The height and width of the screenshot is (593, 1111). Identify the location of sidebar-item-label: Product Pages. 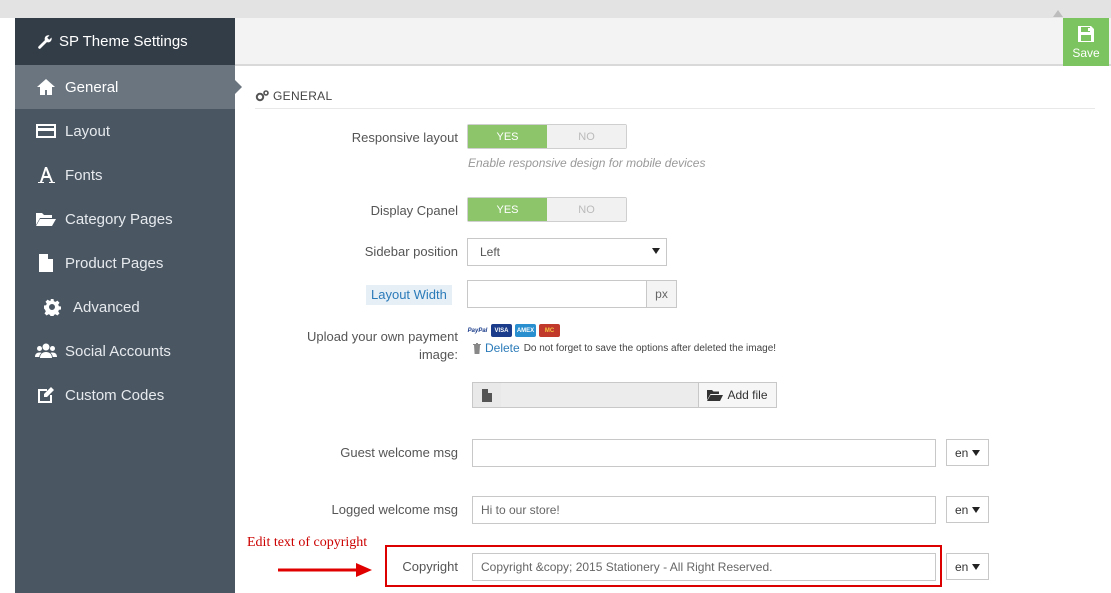
(114, 263).